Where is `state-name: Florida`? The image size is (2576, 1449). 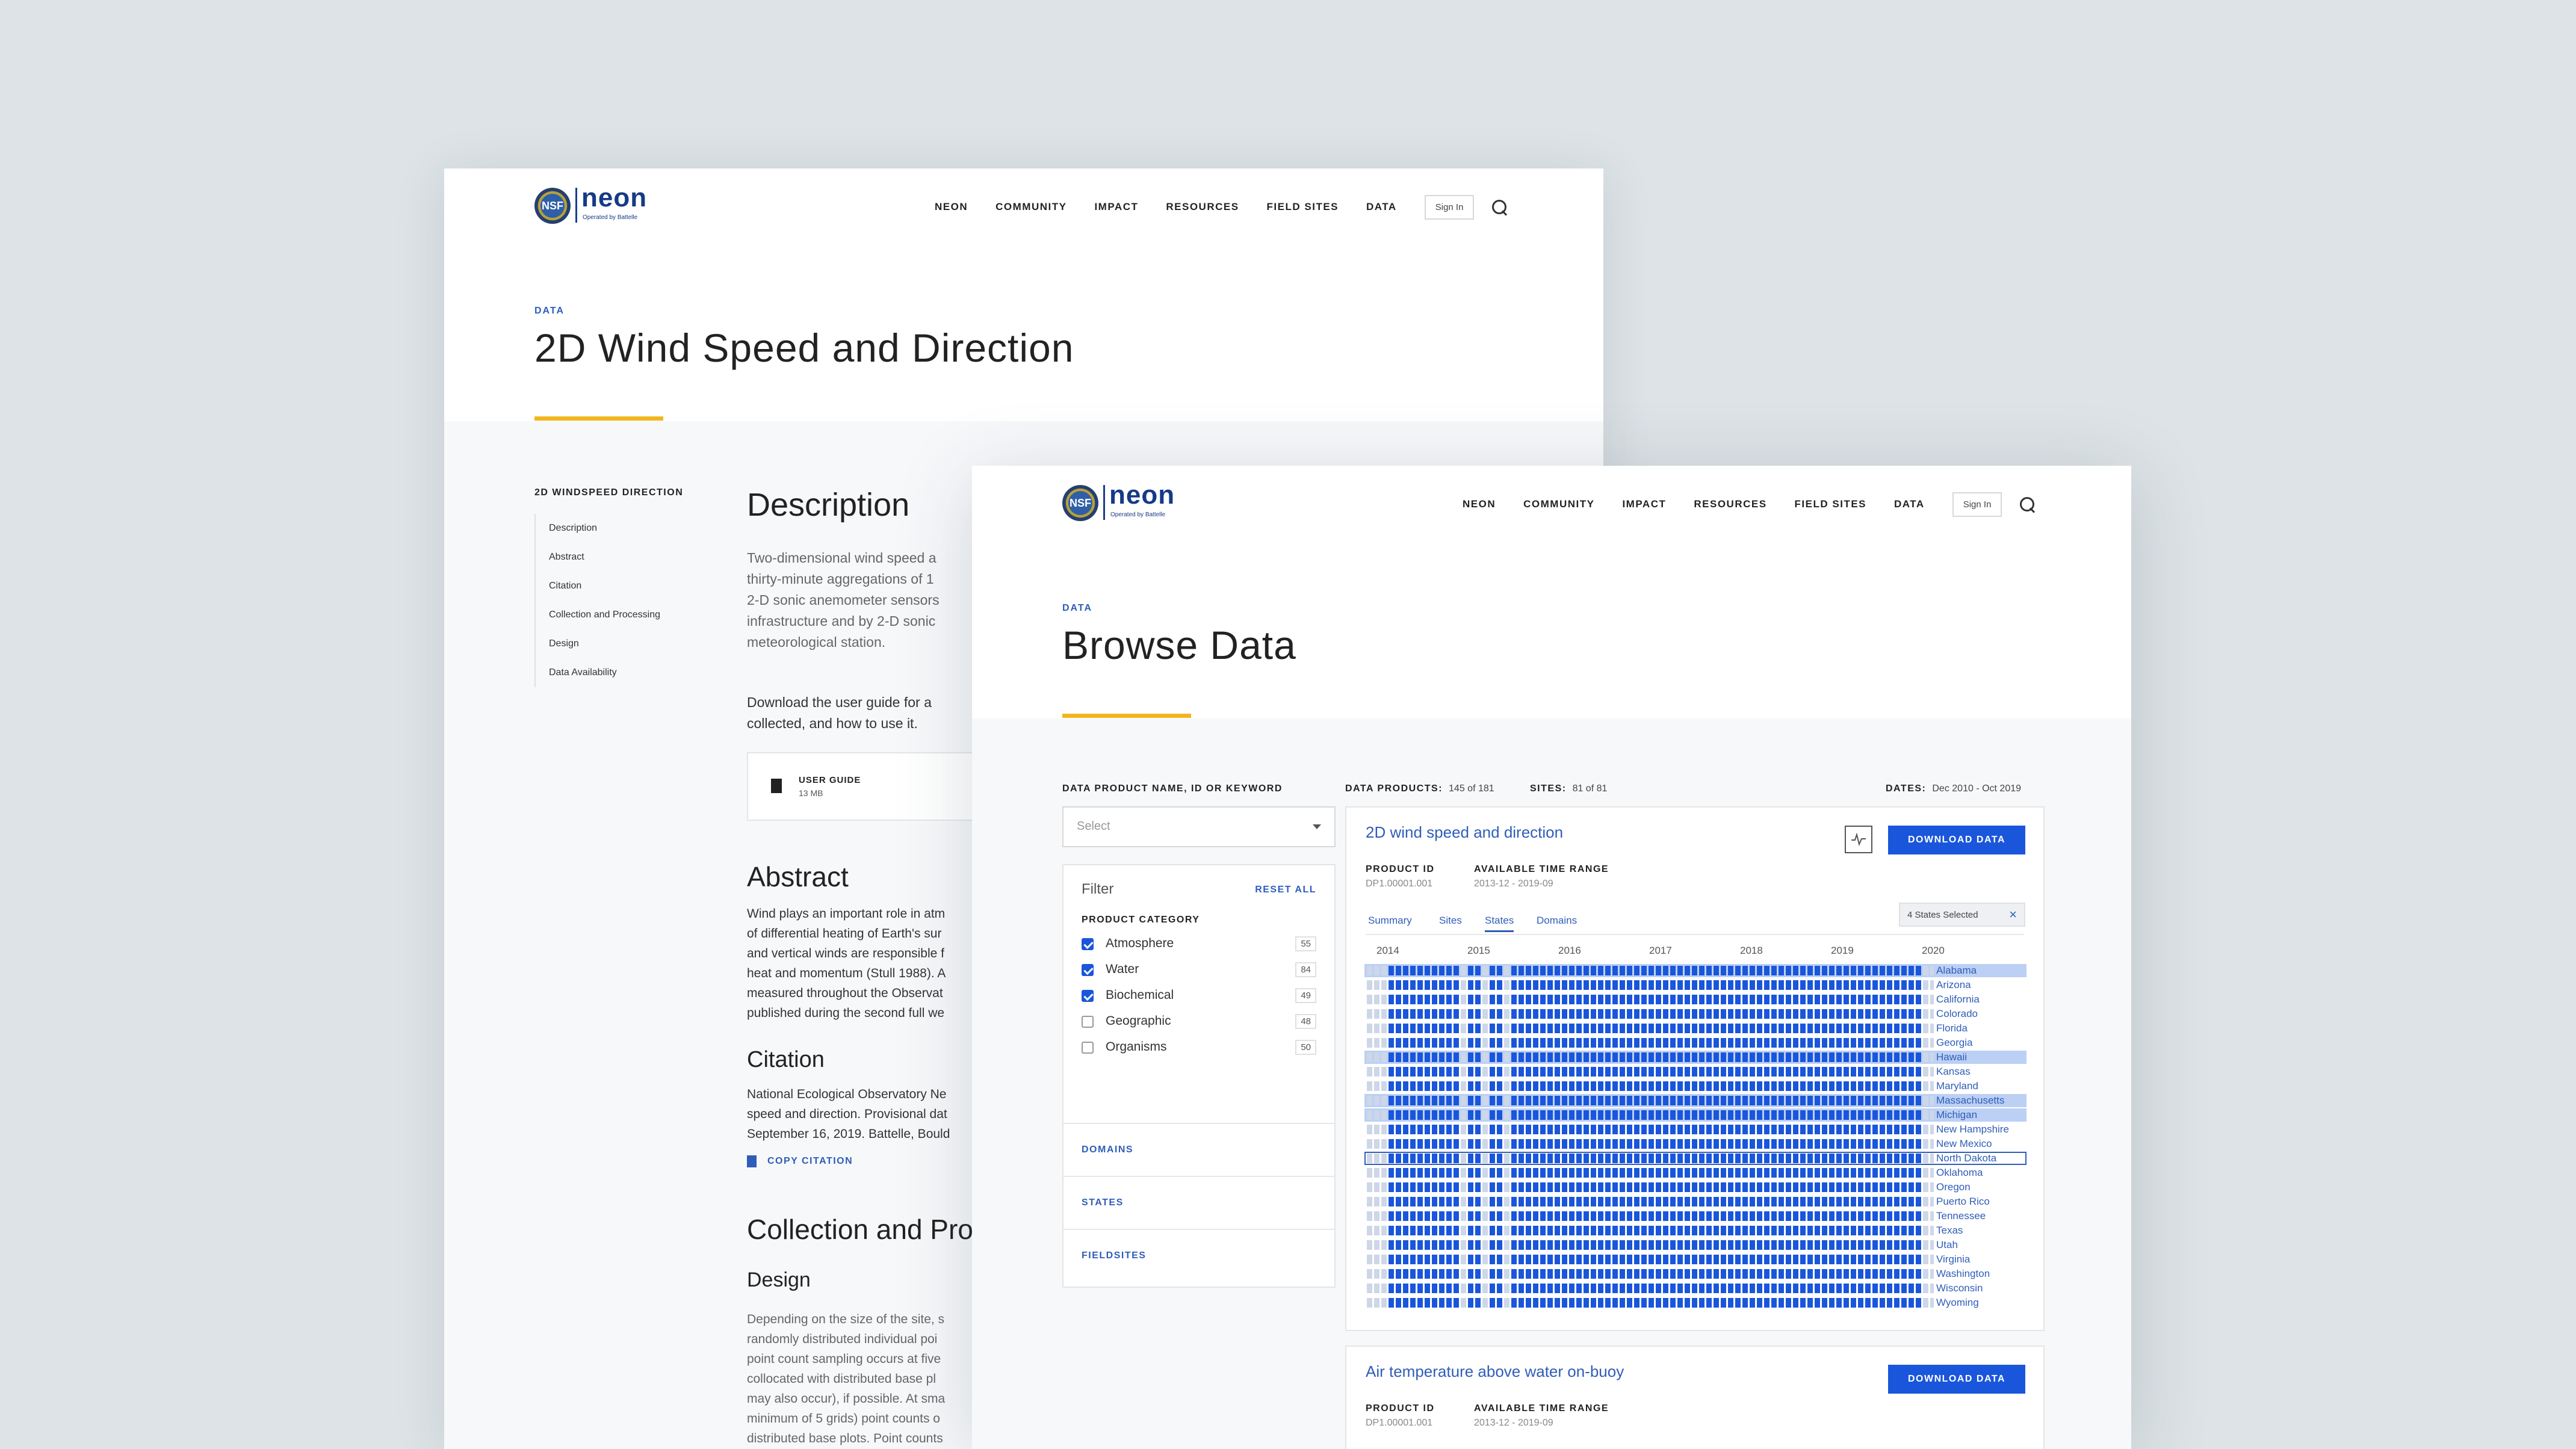
state-name: Florida is located at coordinates (1952, 1028).